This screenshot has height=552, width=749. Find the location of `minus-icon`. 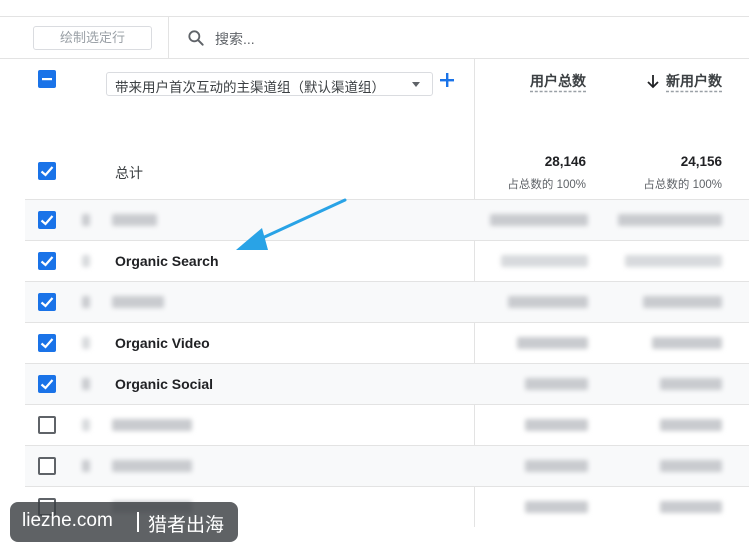

minus-icon is located at coordinates (47, 79).